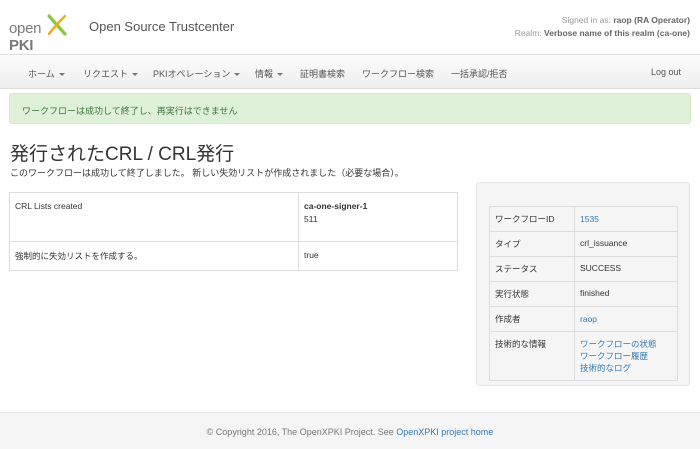 The image size is (700, 449). Describe the element at coordinates (626, 269) in the screenshot. I see `info-value: SUCCESS` at that location.